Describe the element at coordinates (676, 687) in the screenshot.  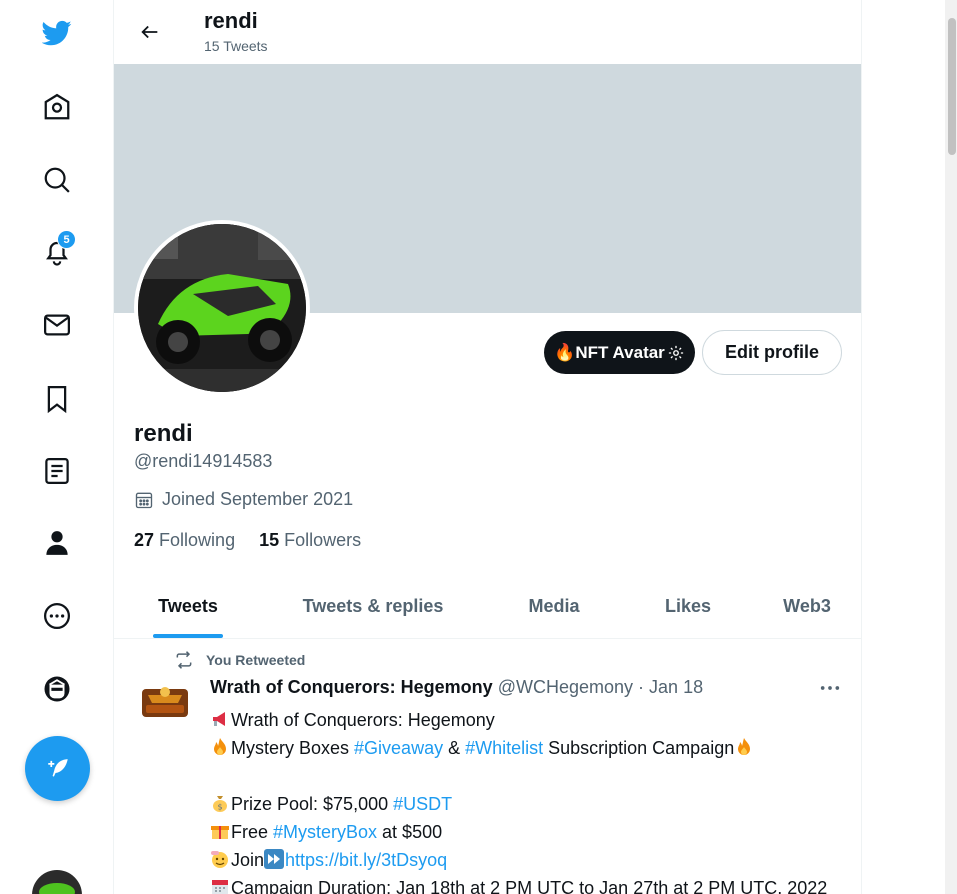
I see `tweet-date: Jan 18` at that location.